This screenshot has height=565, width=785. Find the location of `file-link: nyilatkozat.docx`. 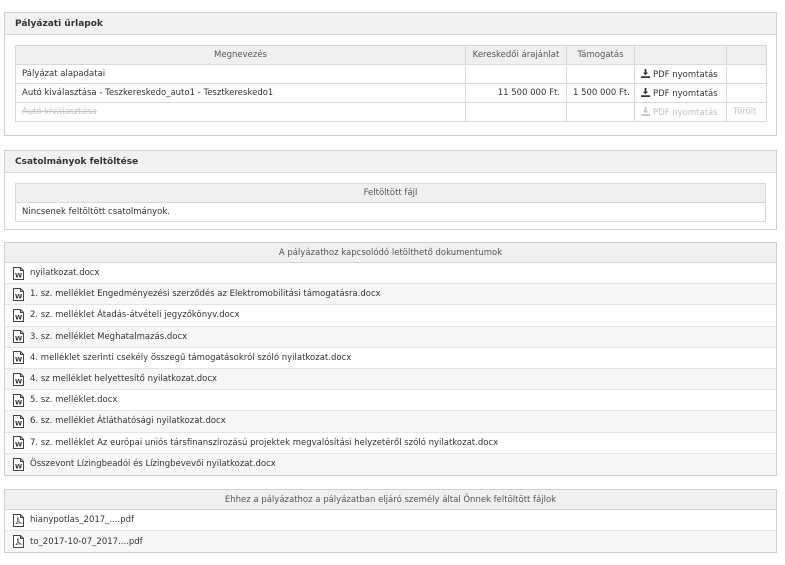

file-link: nyilatkozat.docx is located at coordinates (65, 273).